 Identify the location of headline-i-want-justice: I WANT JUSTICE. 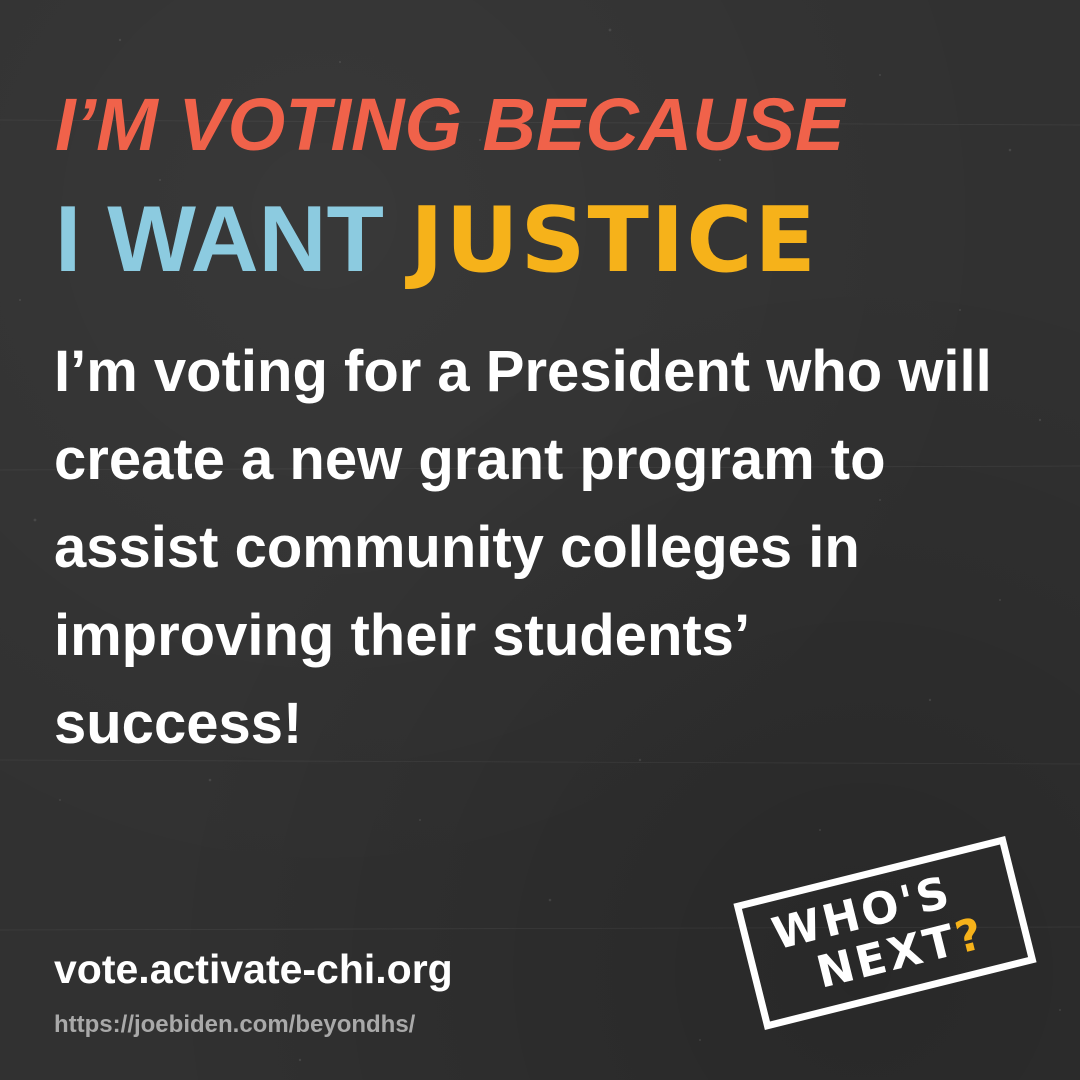
(436, 240).